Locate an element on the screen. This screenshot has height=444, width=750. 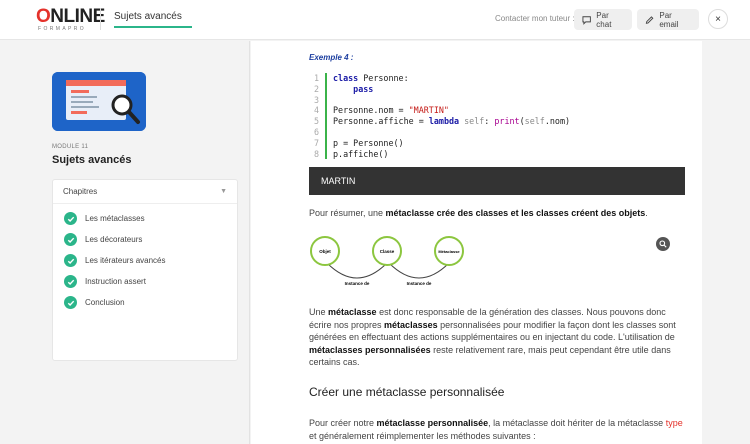
code-output: MARTIN is located at coordinates (497, 181).